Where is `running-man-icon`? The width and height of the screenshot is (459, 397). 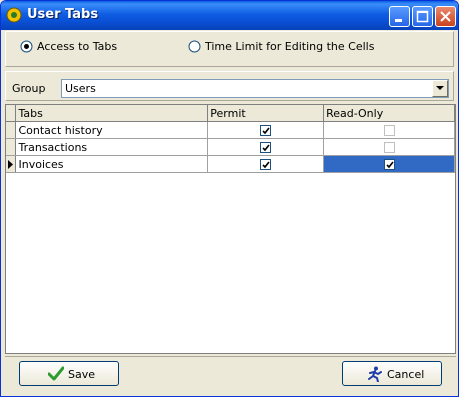 running-man-icon is located at coordinates (375, 374).